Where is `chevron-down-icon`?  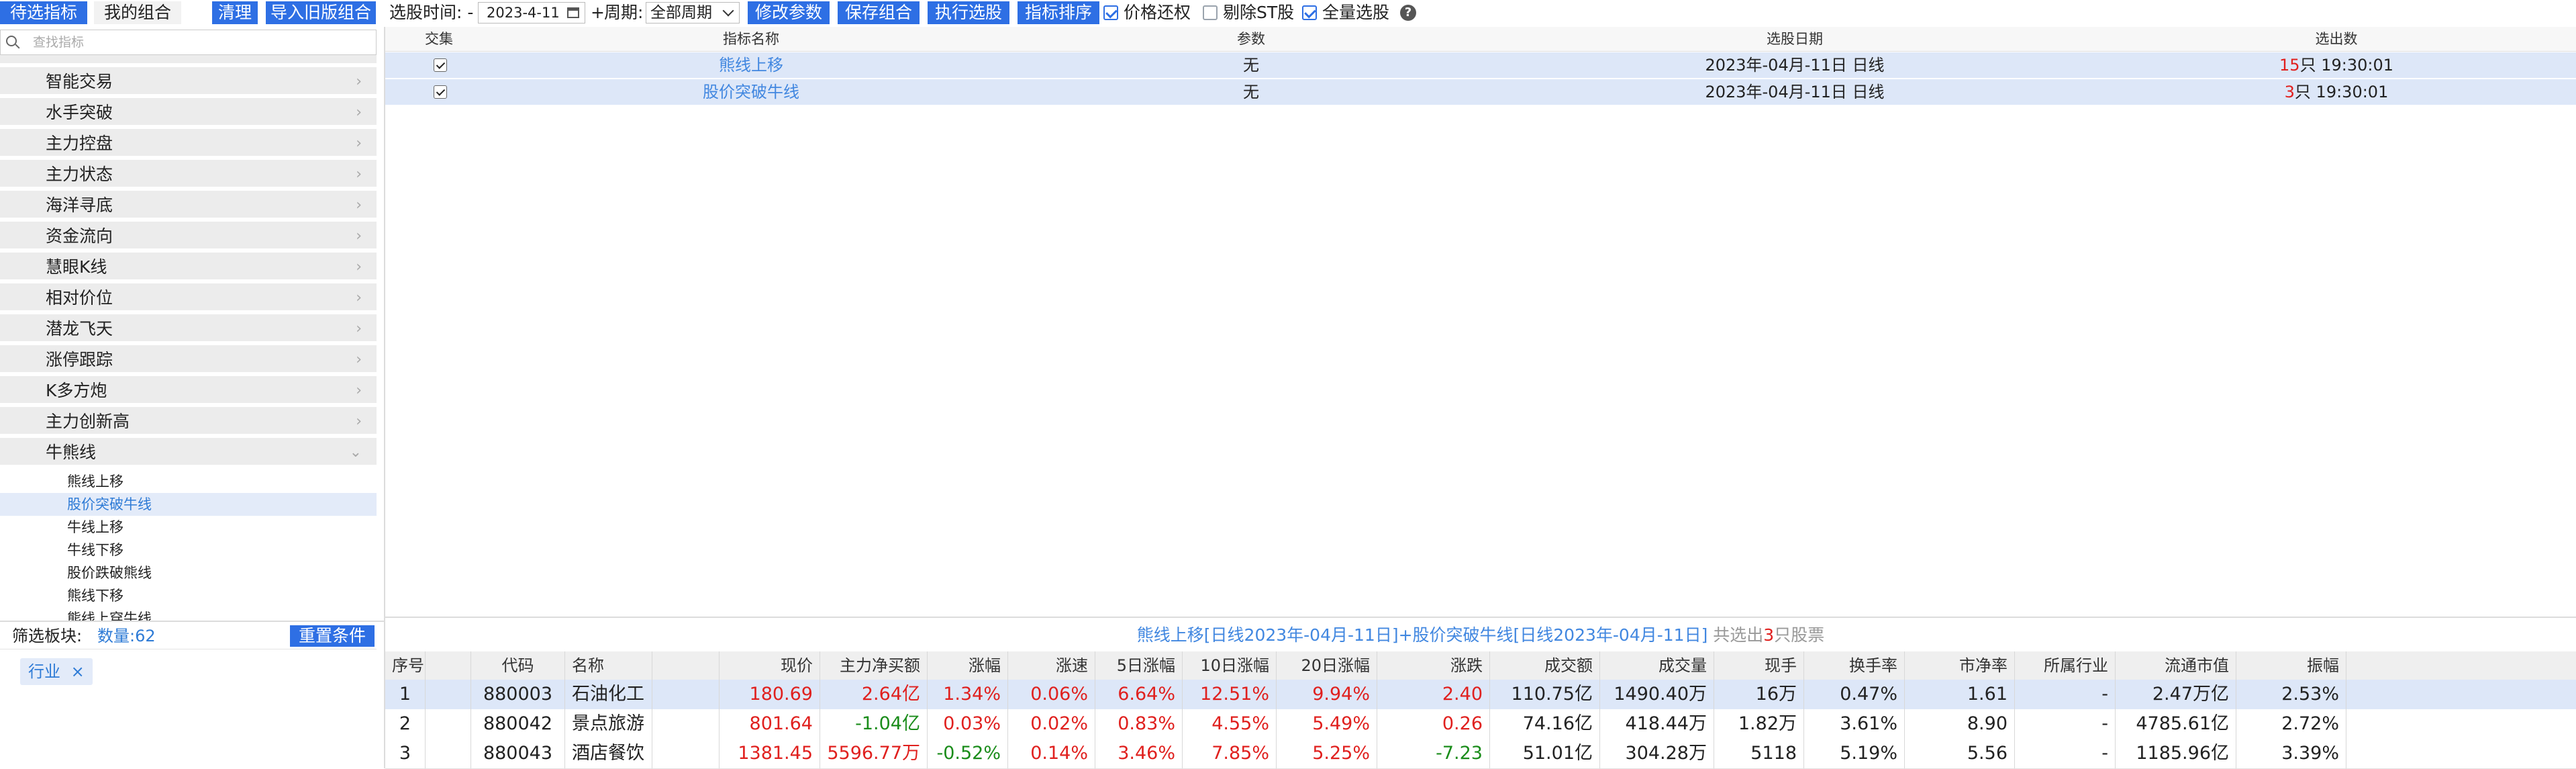 chevron-down-icon is located at coordinates (728, 11).